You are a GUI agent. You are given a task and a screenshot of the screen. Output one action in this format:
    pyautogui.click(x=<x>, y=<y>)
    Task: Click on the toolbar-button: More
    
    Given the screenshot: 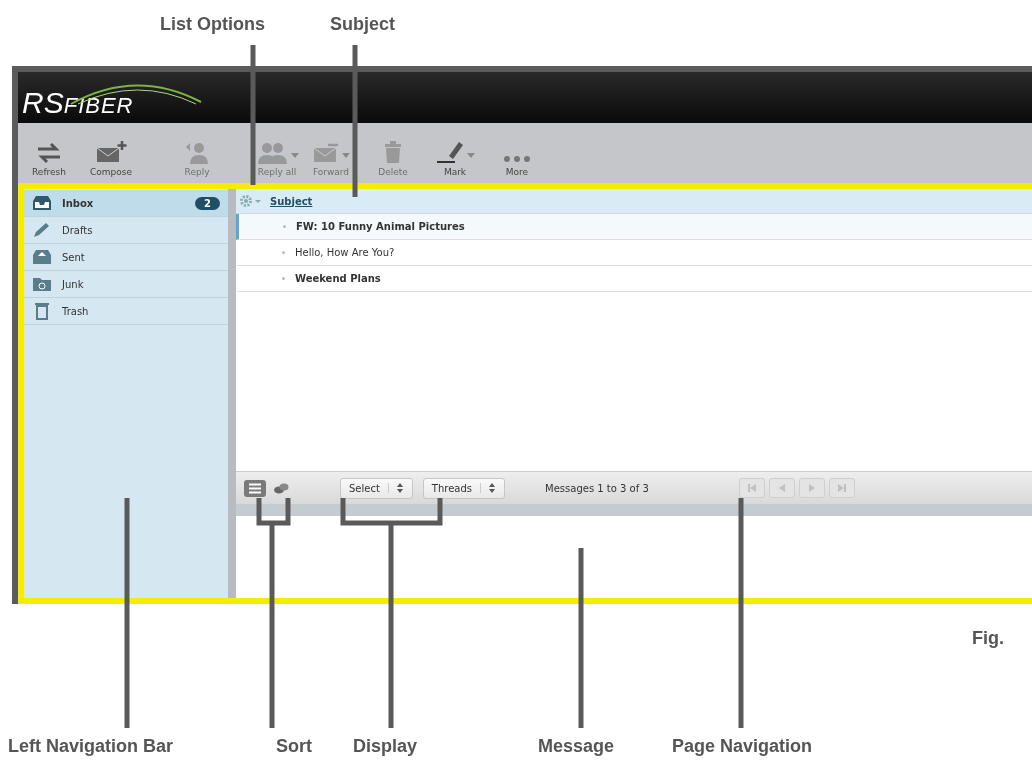 What is the action you would take?
    pyautogui.click(x=517, y=157)
    